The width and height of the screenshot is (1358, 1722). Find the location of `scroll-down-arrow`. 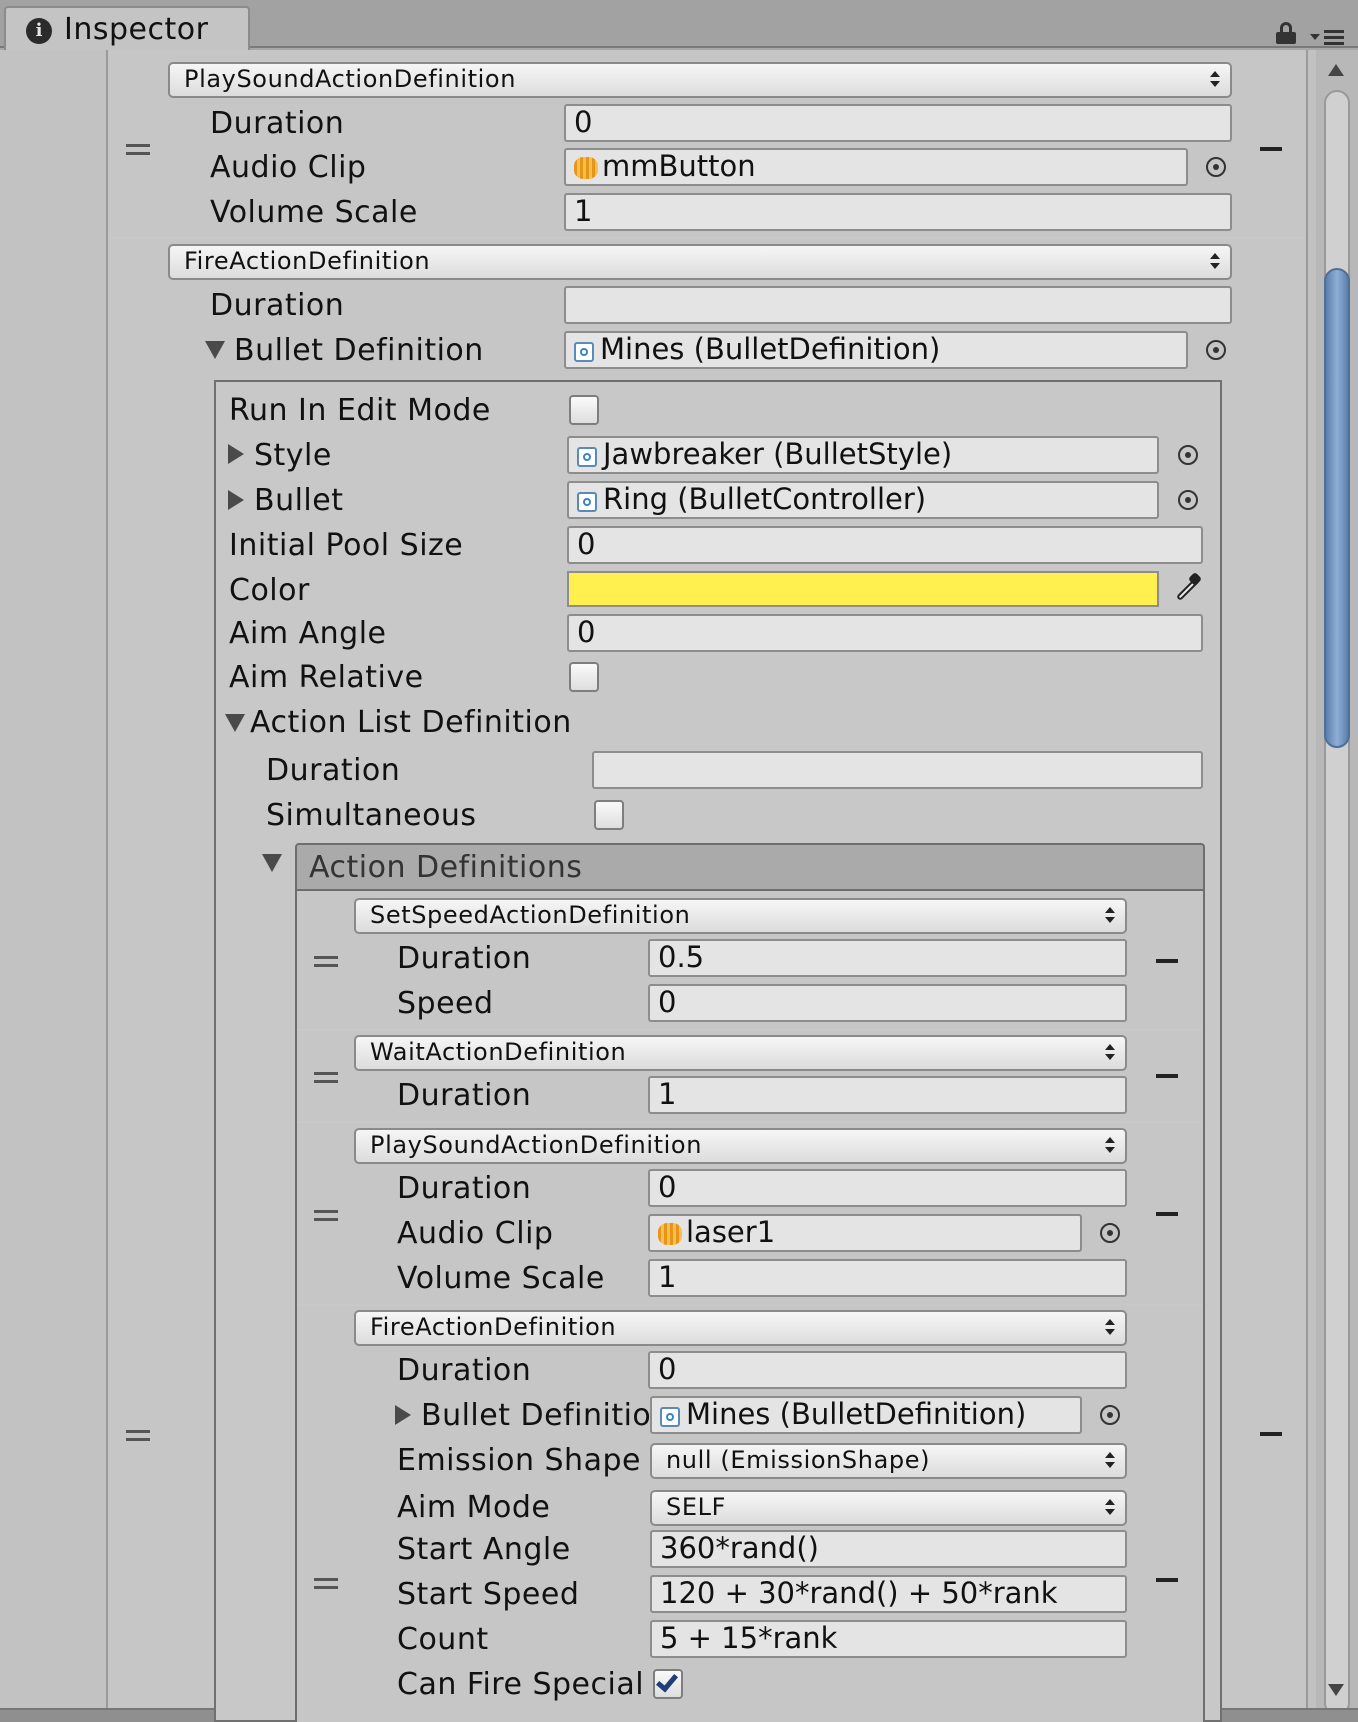

scroll-down-arrow is located at coordinates (1336, 1690).